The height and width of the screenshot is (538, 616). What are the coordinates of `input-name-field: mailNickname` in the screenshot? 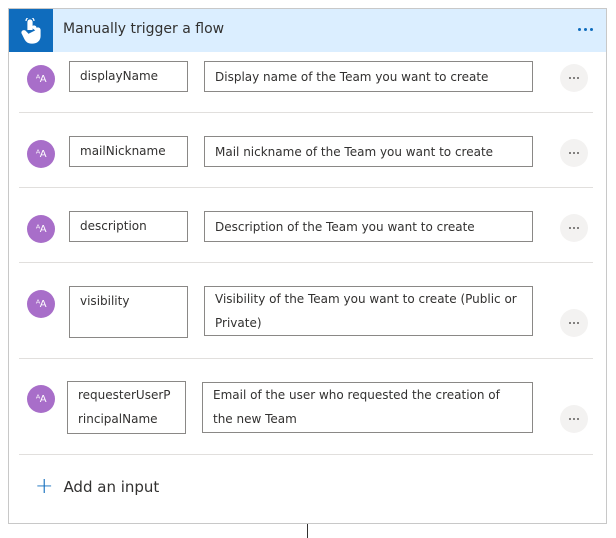 It's located at (128, 151).